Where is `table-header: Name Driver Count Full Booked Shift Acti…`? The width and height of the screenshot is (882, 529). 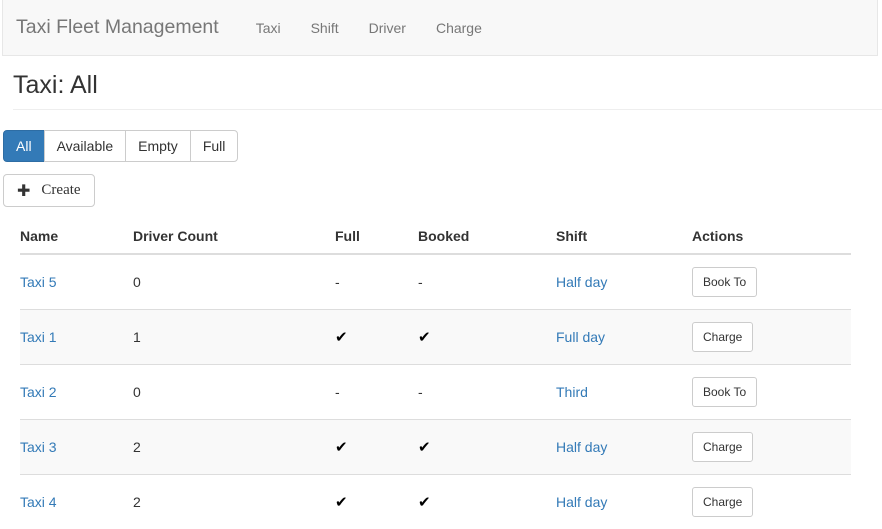 table-header: Name Driver Count Full Booked Shift Acti… is located at coordinates (435, 237).